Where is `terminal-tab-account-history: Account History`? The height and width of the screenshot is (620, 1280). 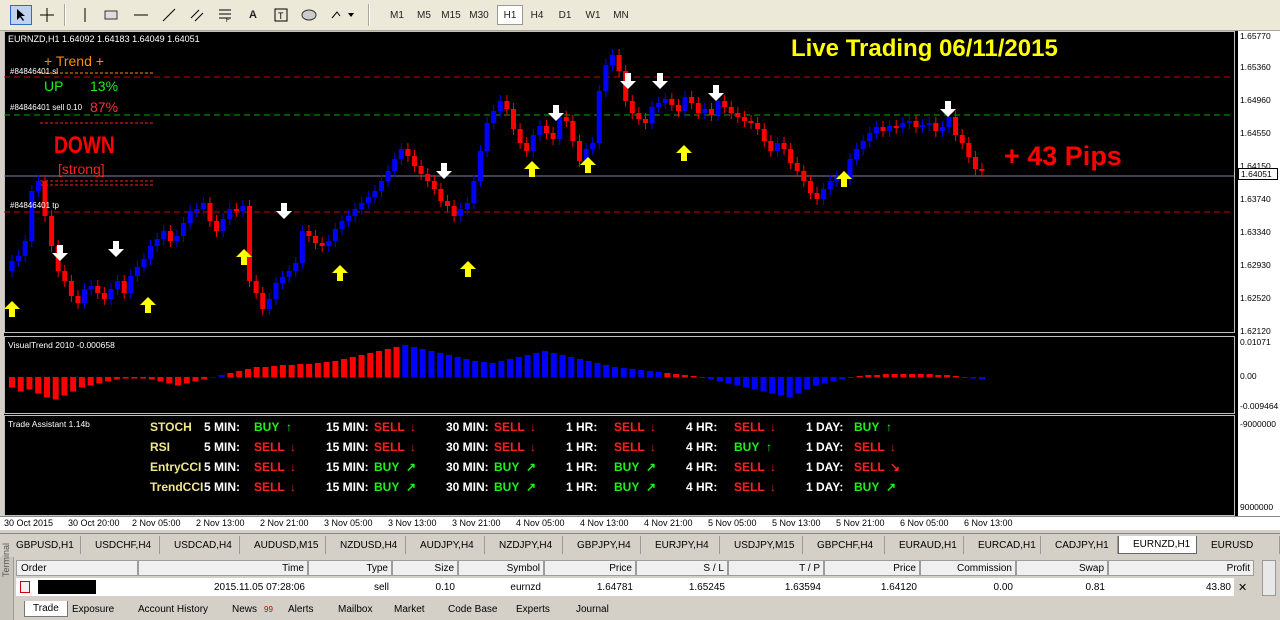 terminal-tab-account-history: Account History is located at coordinates (173, 609).